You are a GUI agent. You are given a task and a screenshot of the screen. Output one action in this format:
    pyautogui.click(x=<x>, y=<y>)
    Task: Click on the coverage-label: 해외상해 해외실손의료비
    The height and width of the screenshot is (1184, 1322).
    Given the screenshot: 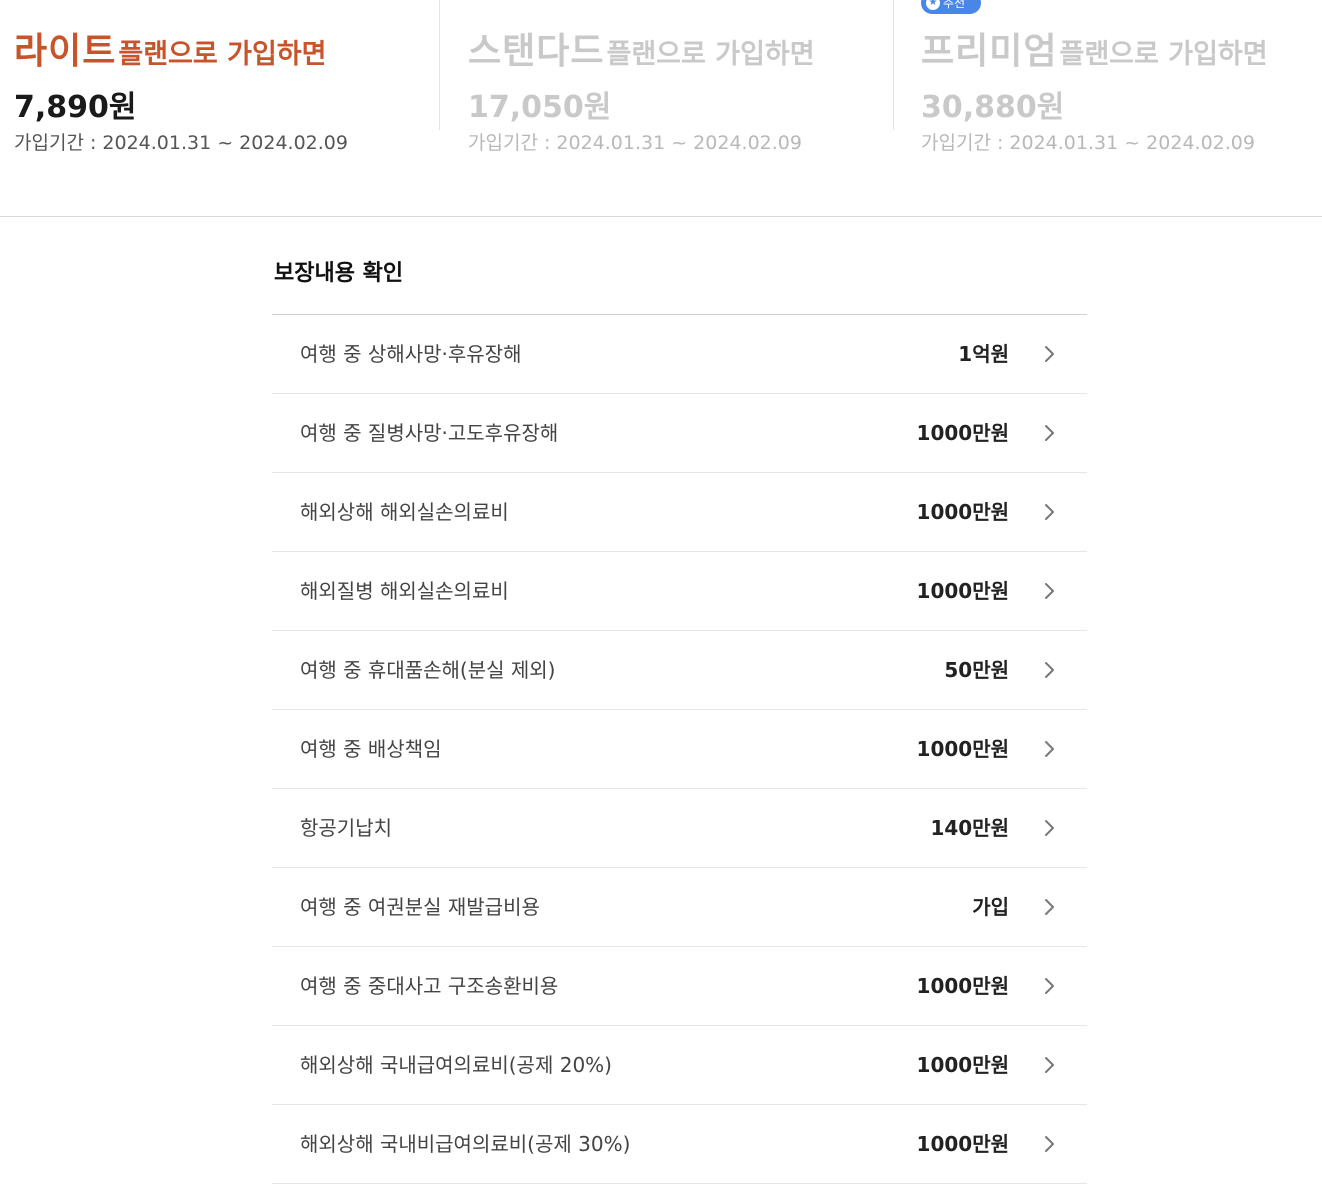 What is the action you would take?
    pyautogui.click(x=404, y=512)
    